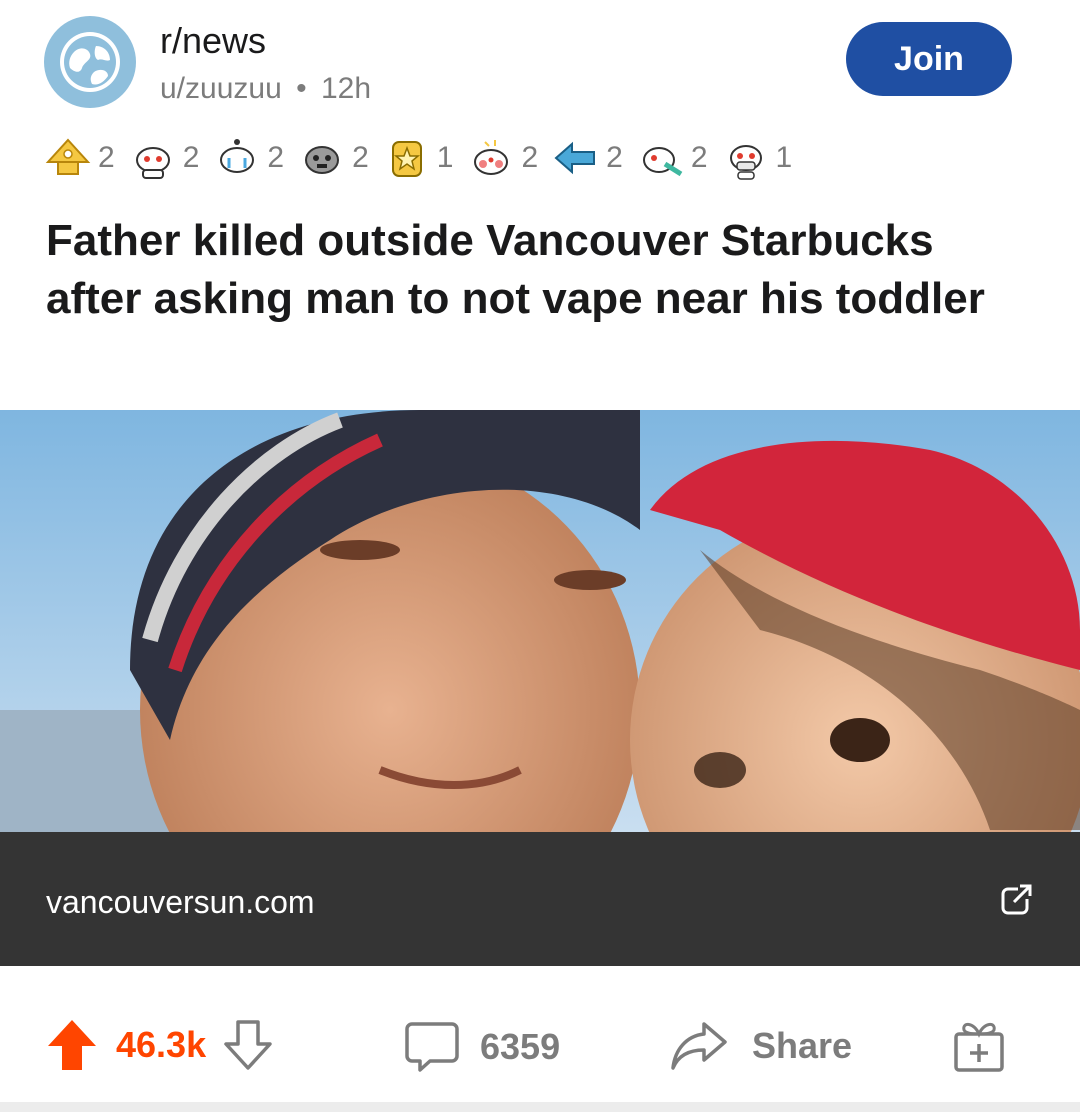  I want to click on post-meta: u/zuuzuu • 12h, so click(265, 89).